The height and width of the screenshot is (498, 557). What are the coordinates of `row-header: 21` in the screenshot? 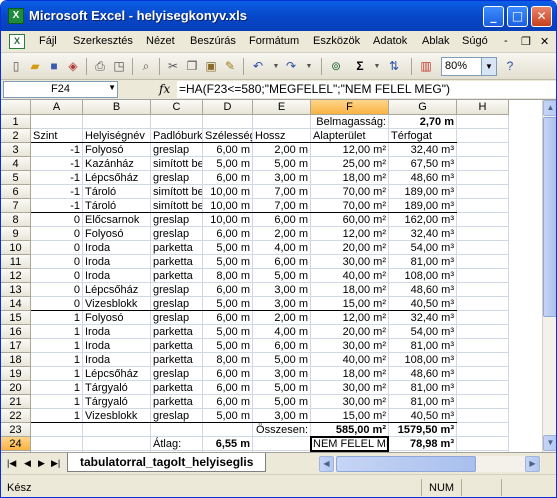 It's located at (16, 402).